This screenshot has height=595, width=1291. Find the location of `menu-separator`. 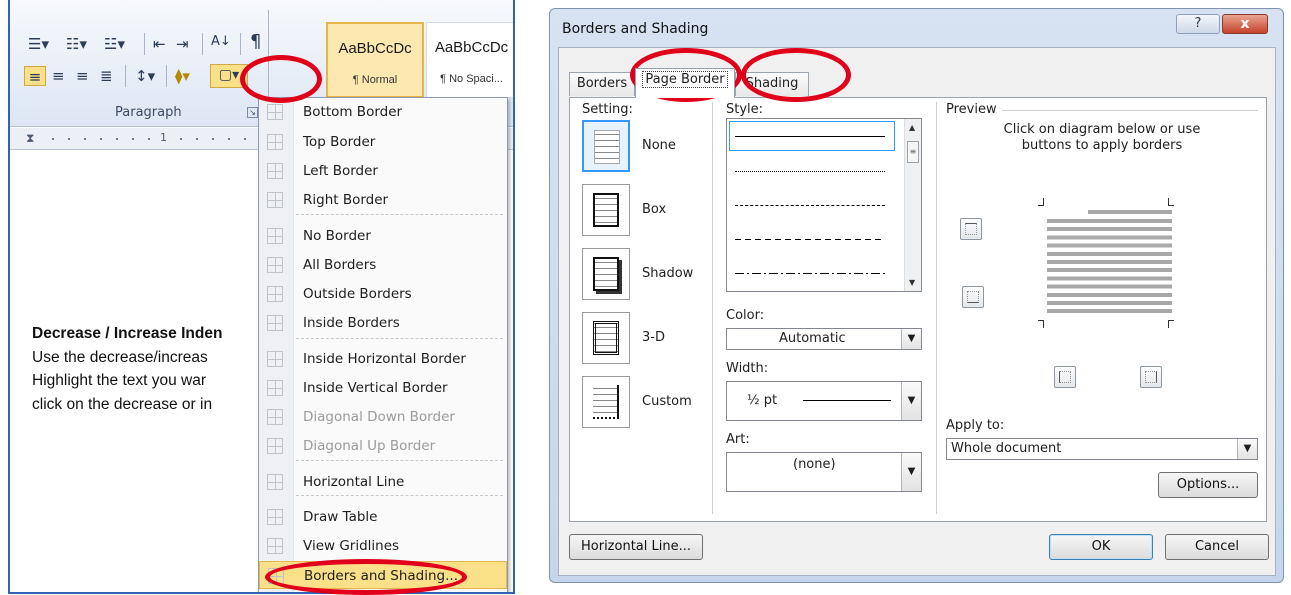

menu-separator is located at coordinates (399, 460).